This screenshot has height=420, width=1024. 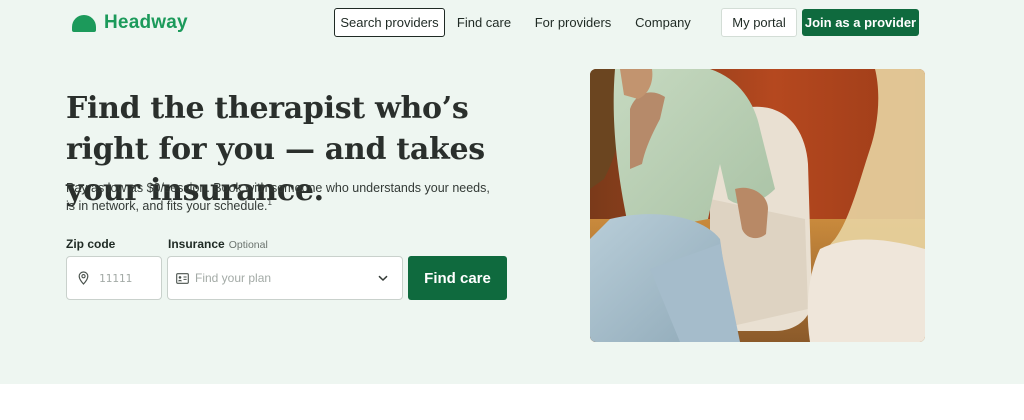 I want to click on find-care-button: Find care, so click(x=457, y=278).